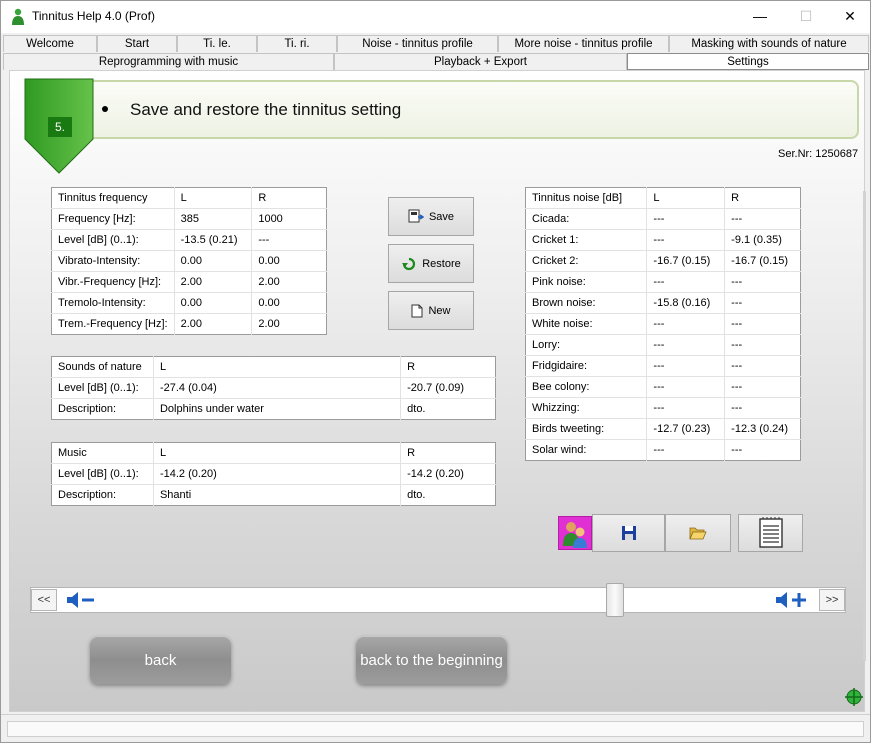 The width and height of the screenshot is (871, 743). I want to click on tab-more-noise-tinnitus-profile: More noise - tinnitus profile, so click(583, 43).